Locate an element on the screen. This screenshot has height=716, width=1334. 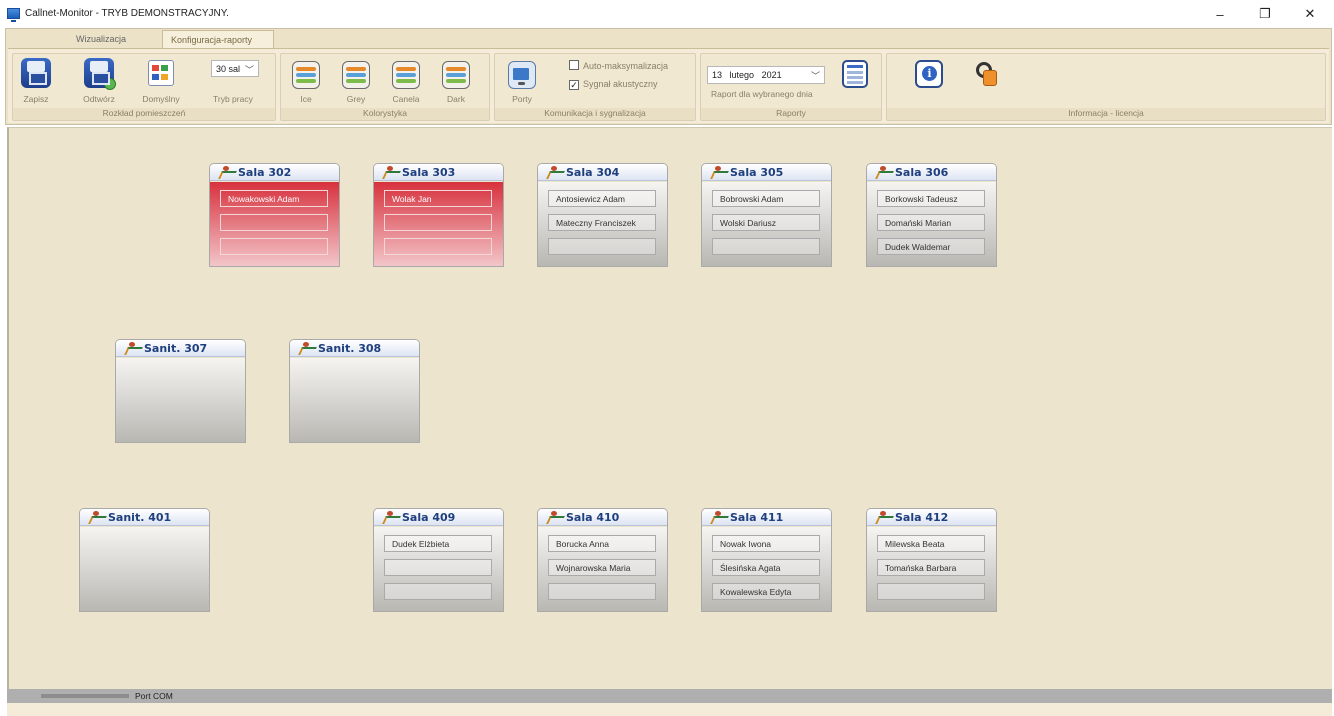
room-card: Sala 303 Wolak Jan is located at coordinates (438, 215).